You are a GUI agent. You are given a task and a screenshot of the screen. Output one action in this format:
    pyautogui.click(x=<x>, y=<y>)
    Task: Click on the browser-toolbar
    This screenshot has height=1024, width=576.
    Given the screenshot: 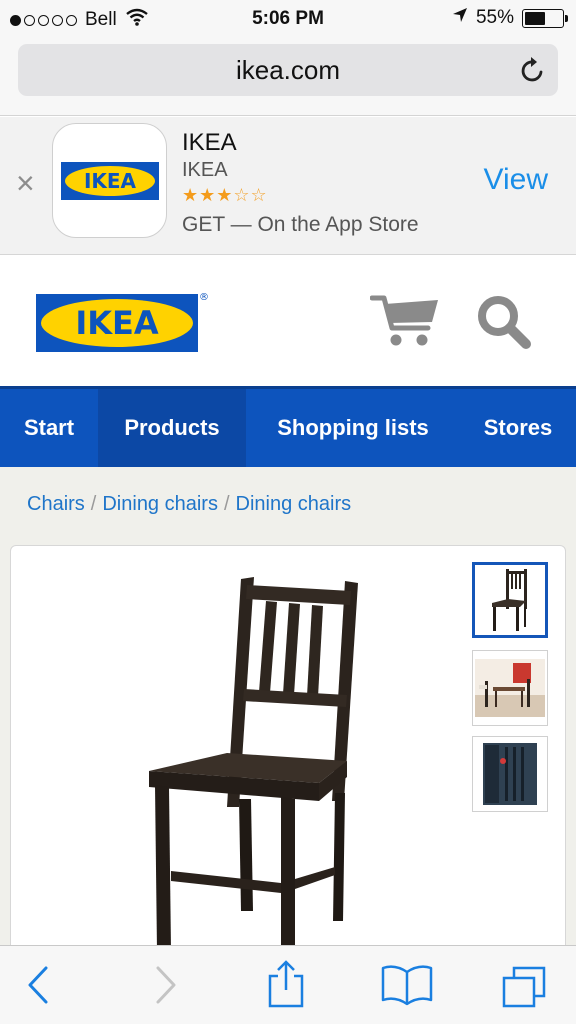 What is the action you would take?
    pyautogui.click(x=288, y=984)
    